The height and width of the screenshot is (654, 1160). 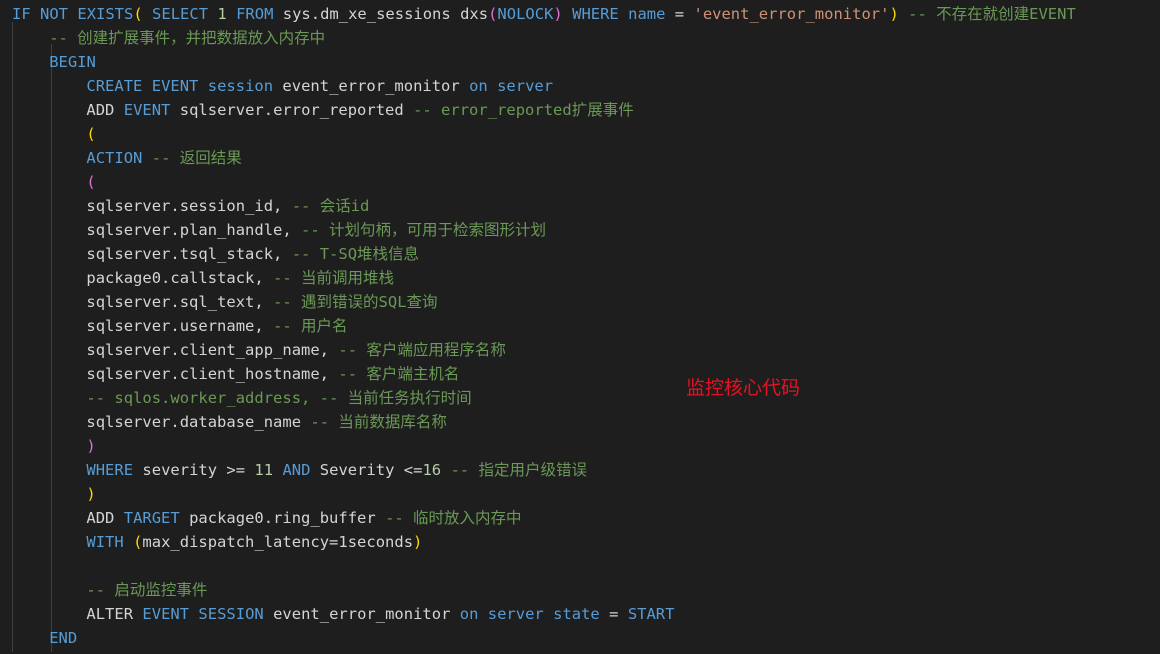 What do you see at coordinates (580, 566) in the screenshot?
I see `code-line` at bounding box center [580, 566].